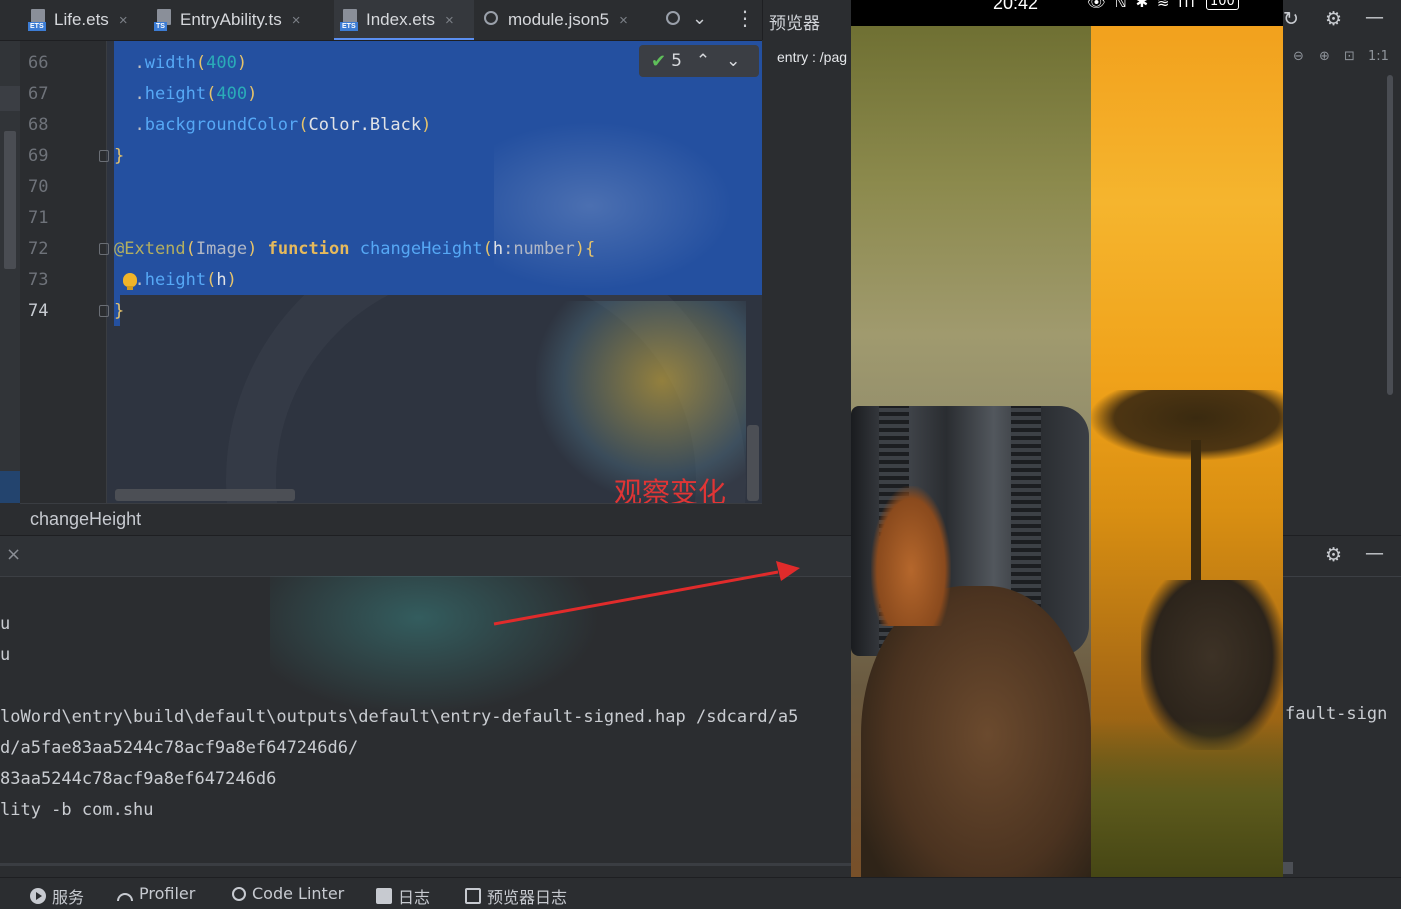 The height and width of the screenshot is (909, 1401). I want to click on bottom-tool-window-bar: 服务 Profiler Code Linter 日志 预览器日志, so click(700, 893).